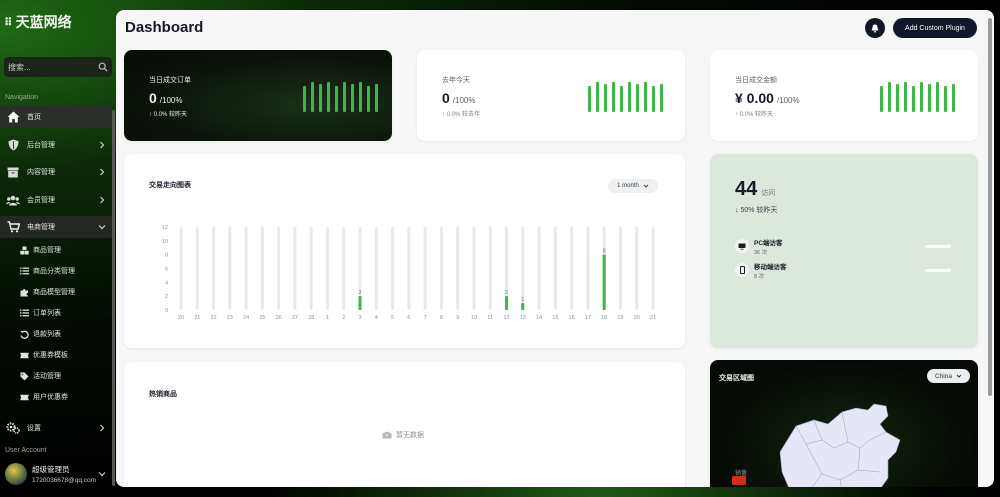  I want to click on nav-section-label: Navigation, so click(22, 97).